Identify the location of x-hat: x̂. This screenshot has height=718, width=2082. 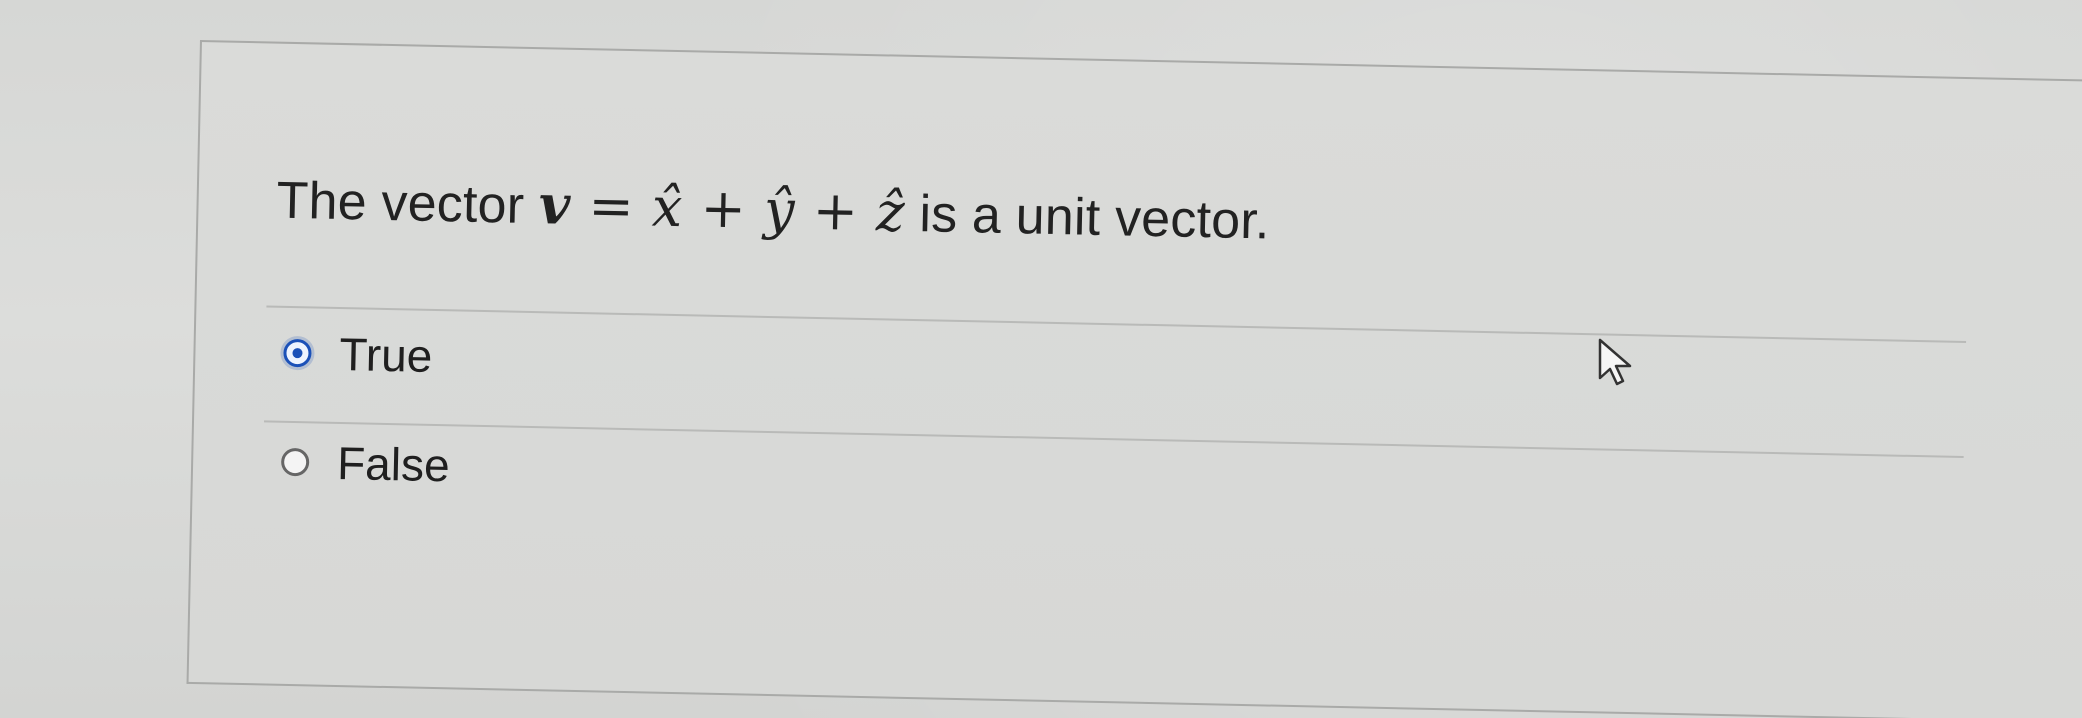
(667, 207).